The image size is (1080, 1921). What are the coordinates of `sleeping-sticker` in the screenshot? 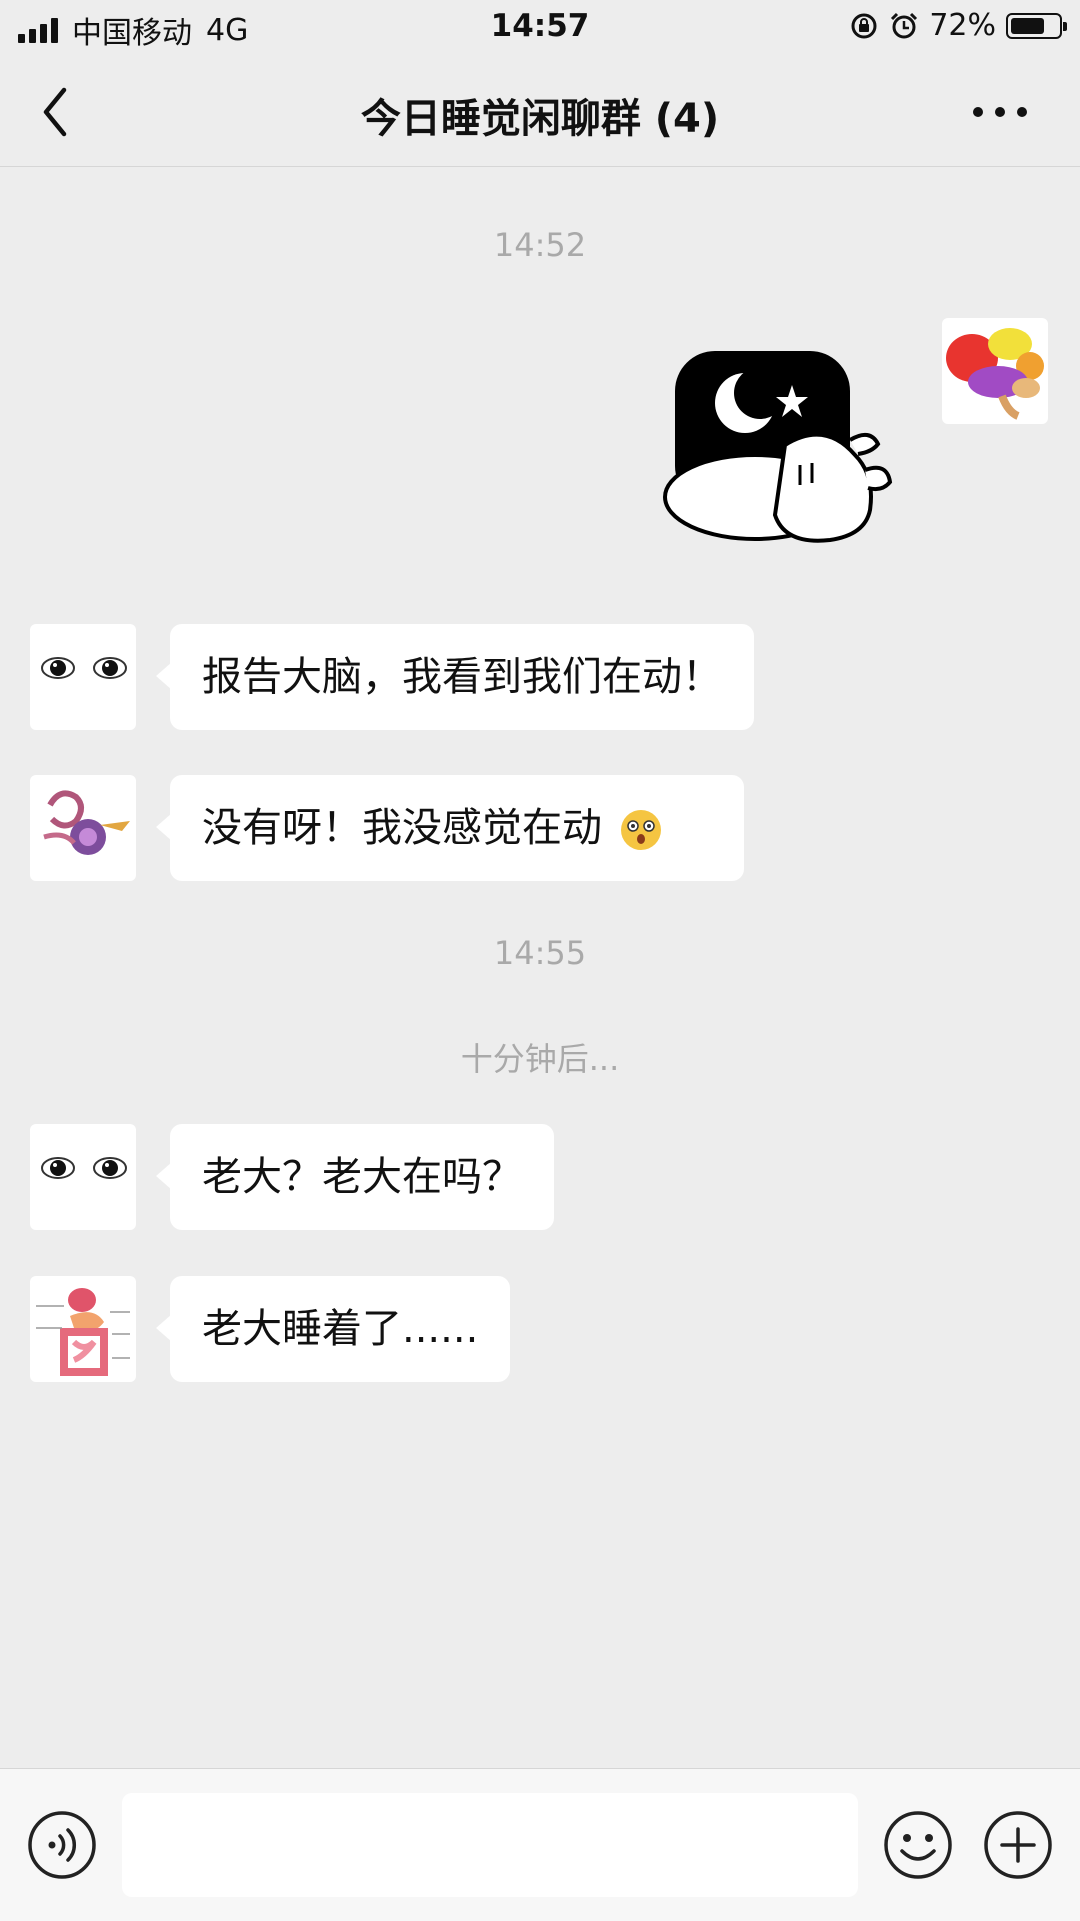 It's located at (785, 447).